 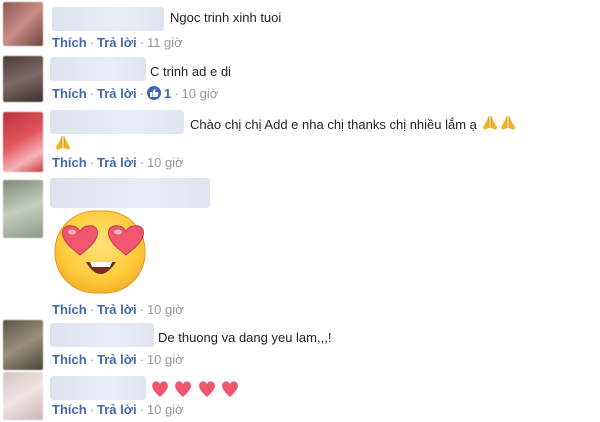 I want to click on like-reaction-icon, so click(x=153, y=93).